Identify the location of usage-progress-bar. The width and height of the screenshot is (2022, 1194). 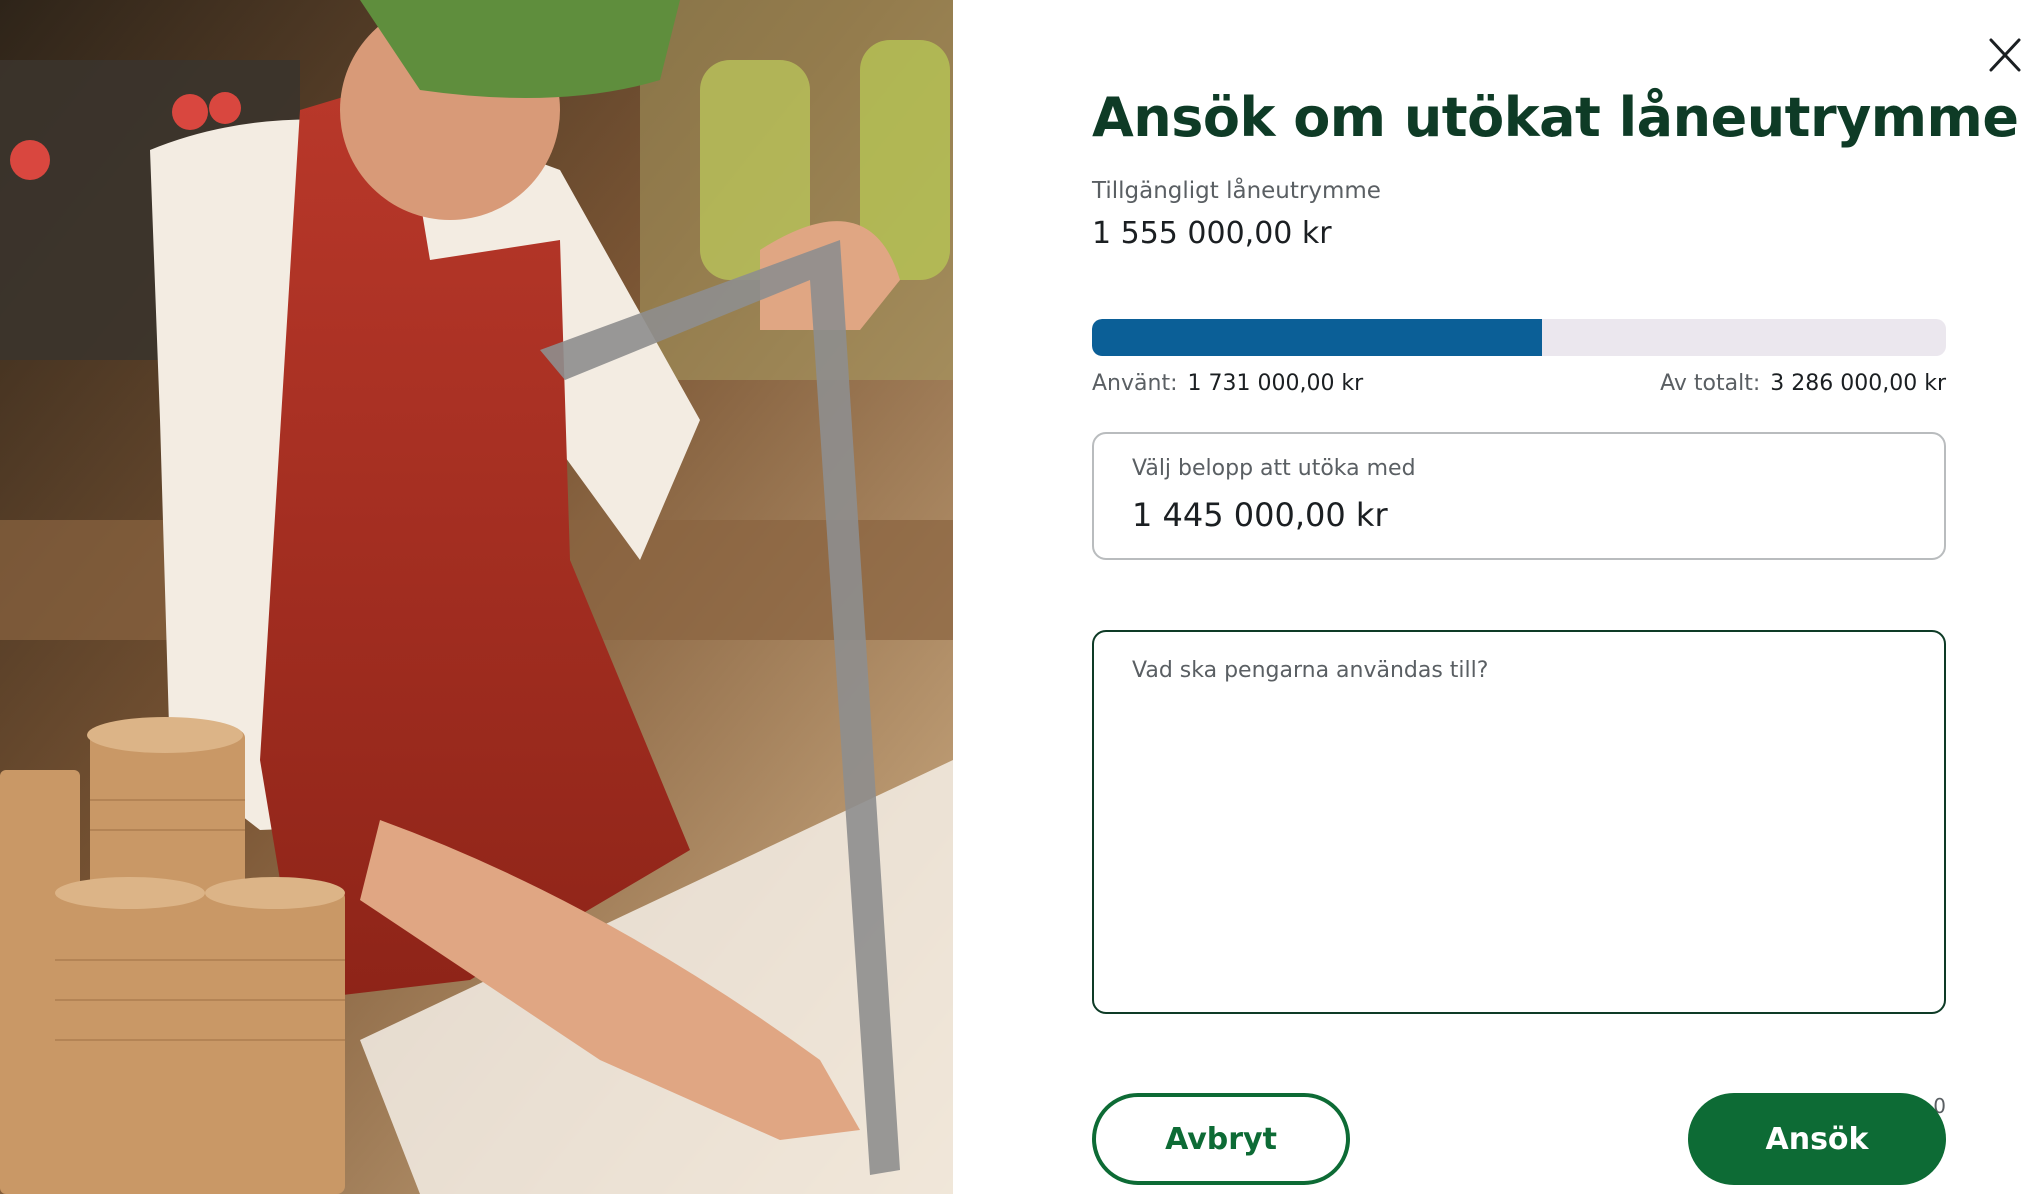
(1519, 337).